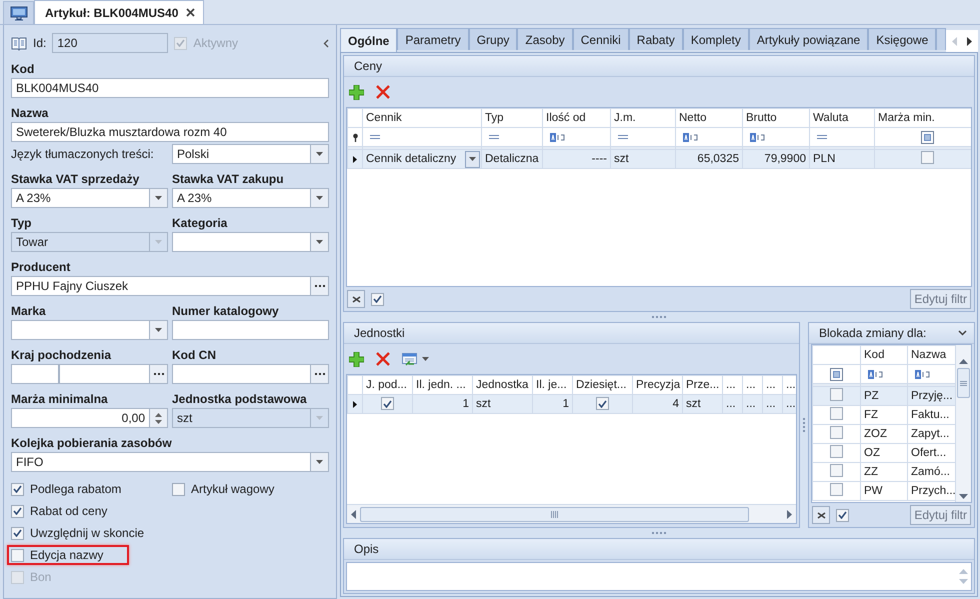  Describe the element at coordinates (161, 462) in the screenshot. I see `dropdown-field: FIFO` at that location.